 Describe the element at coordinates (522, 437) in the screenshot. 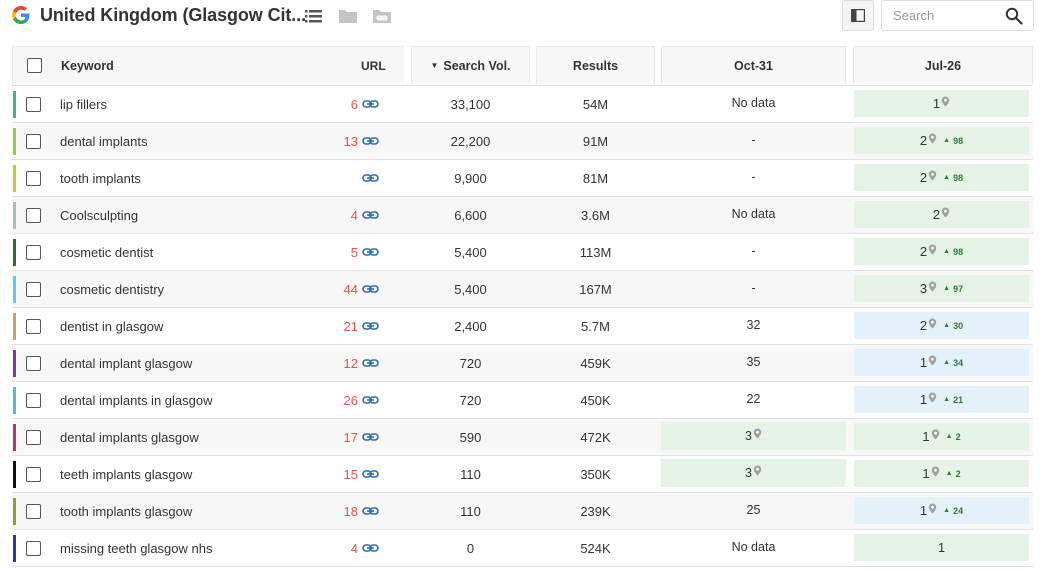

I see `table-row: dental implants glasgow 17 590 472K 3 1 ▲ 2` at that location.